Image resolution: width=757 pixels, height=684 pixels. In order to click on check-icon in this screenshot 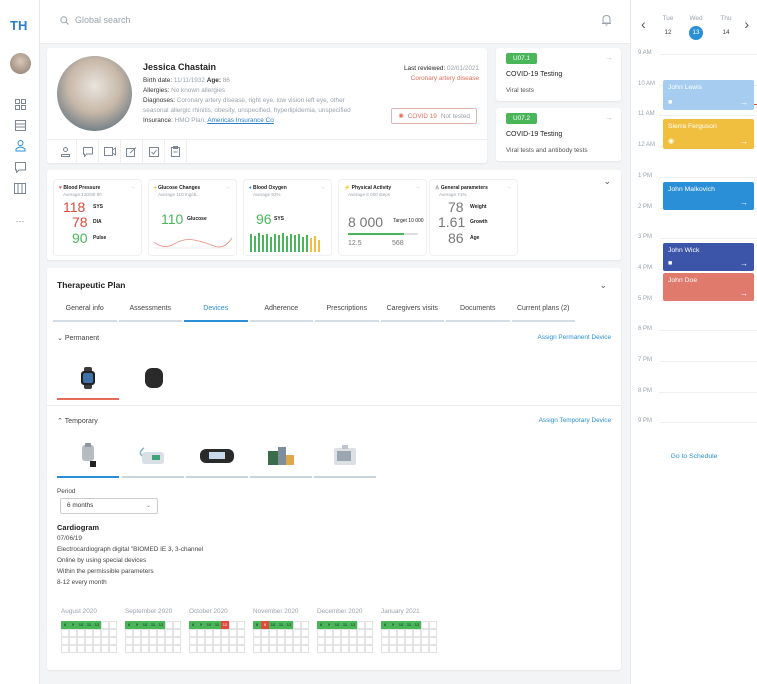, I will do `click(154, 151)`.